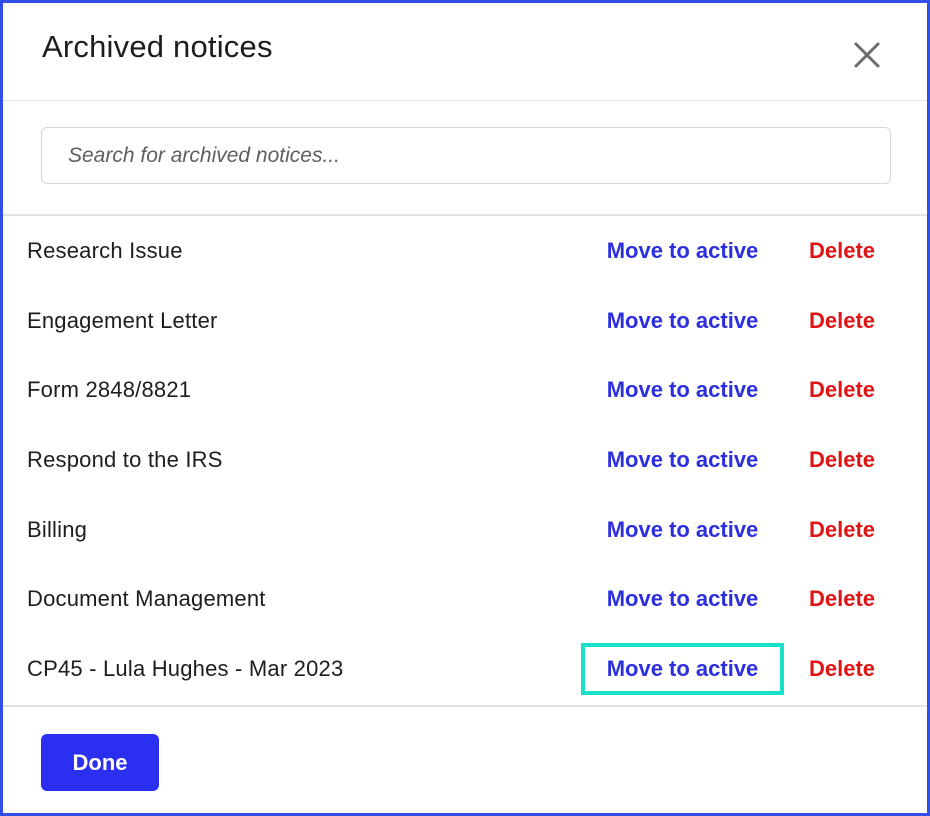  I want to click on list-item: Engagement Letter Move to active Delete, so click(465, 321).